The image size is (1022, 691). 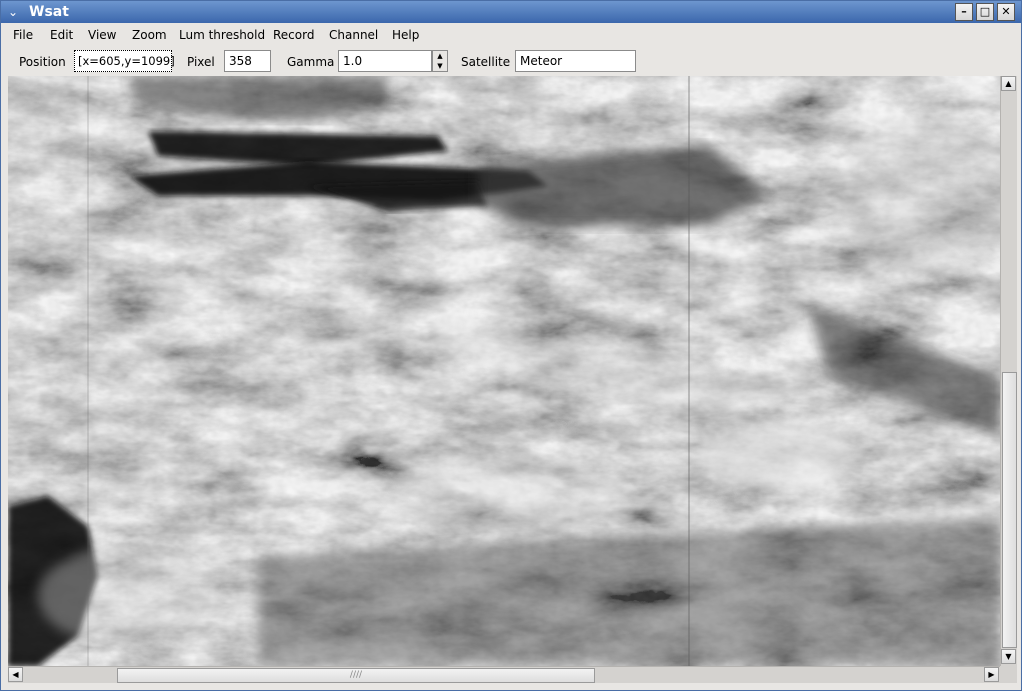 I want to click on menu-lum-threshold: Lum threshold, so click(x=222, y=35).